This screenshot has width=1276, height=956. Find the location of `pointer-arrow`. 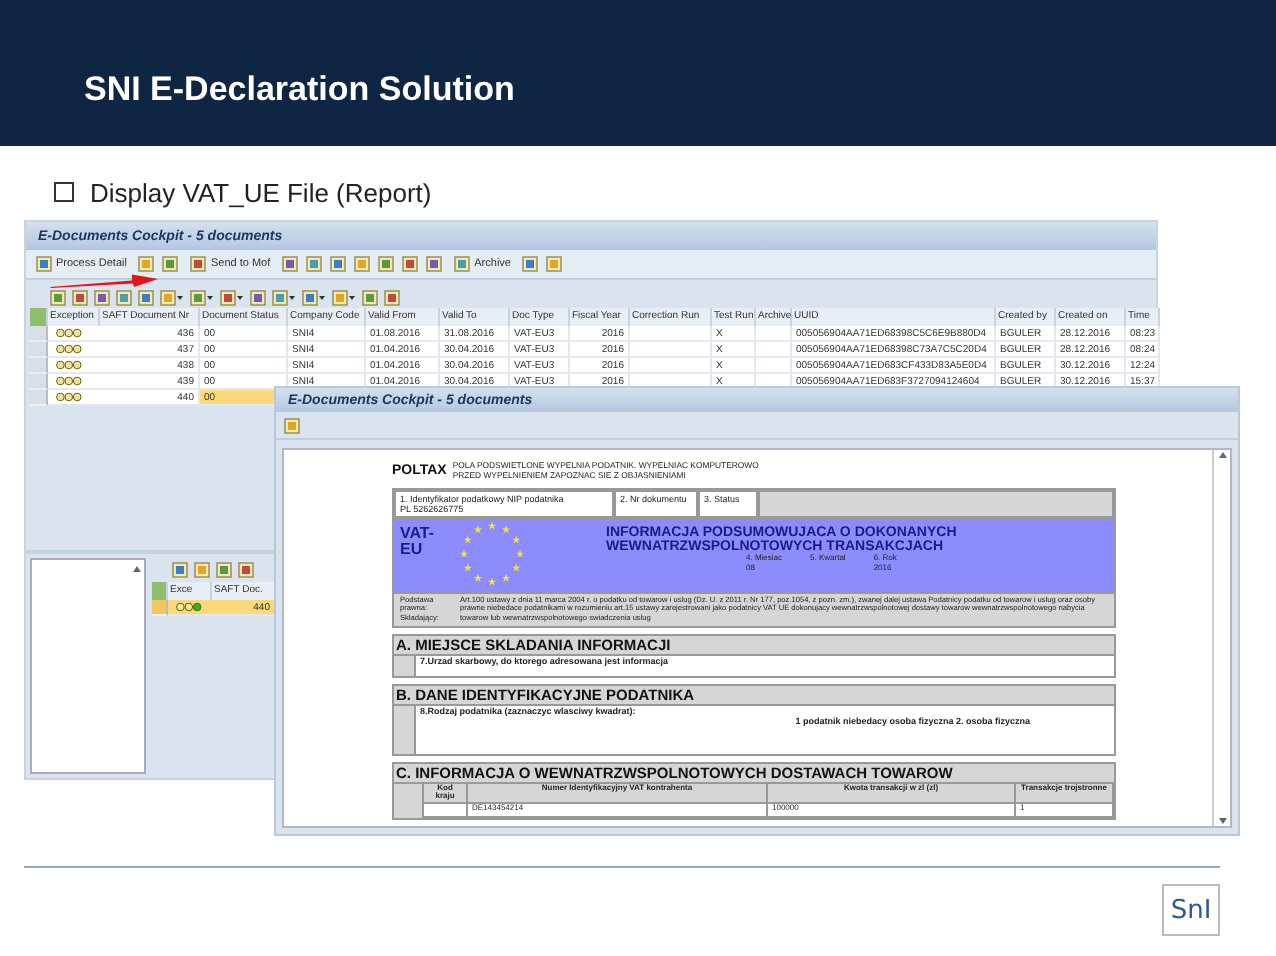

pointer-arrow is located at coordinates (104, 281).